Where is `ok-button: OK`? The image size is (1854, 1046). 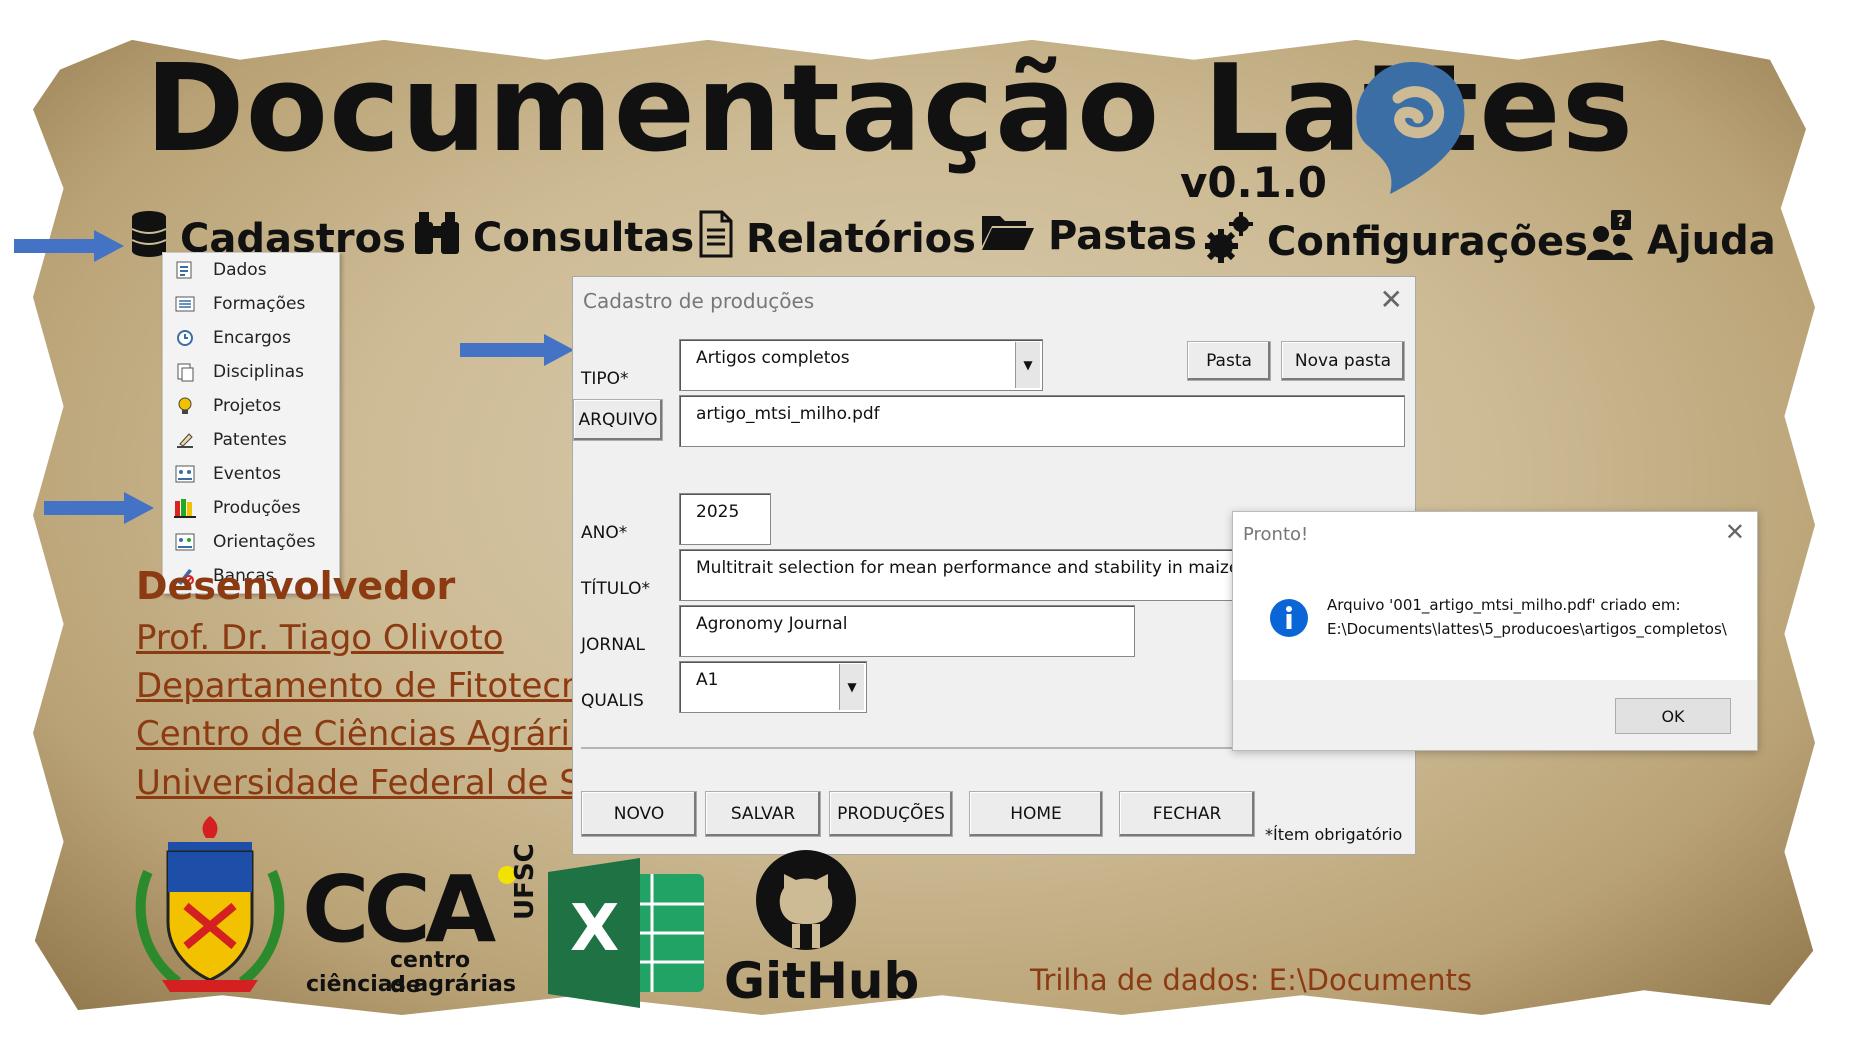
ok-button: OK is located at coordinates (1673, 716).